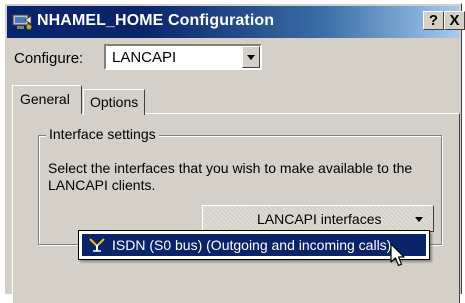 The image size is (465, 303). I want to click on close-button: X, so click(454, 20).